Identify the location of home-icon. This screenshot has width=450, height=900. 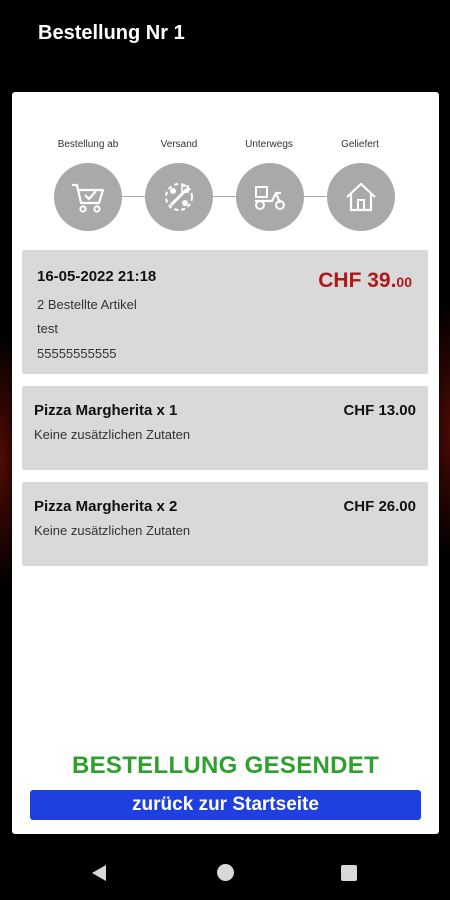
(225, 872).